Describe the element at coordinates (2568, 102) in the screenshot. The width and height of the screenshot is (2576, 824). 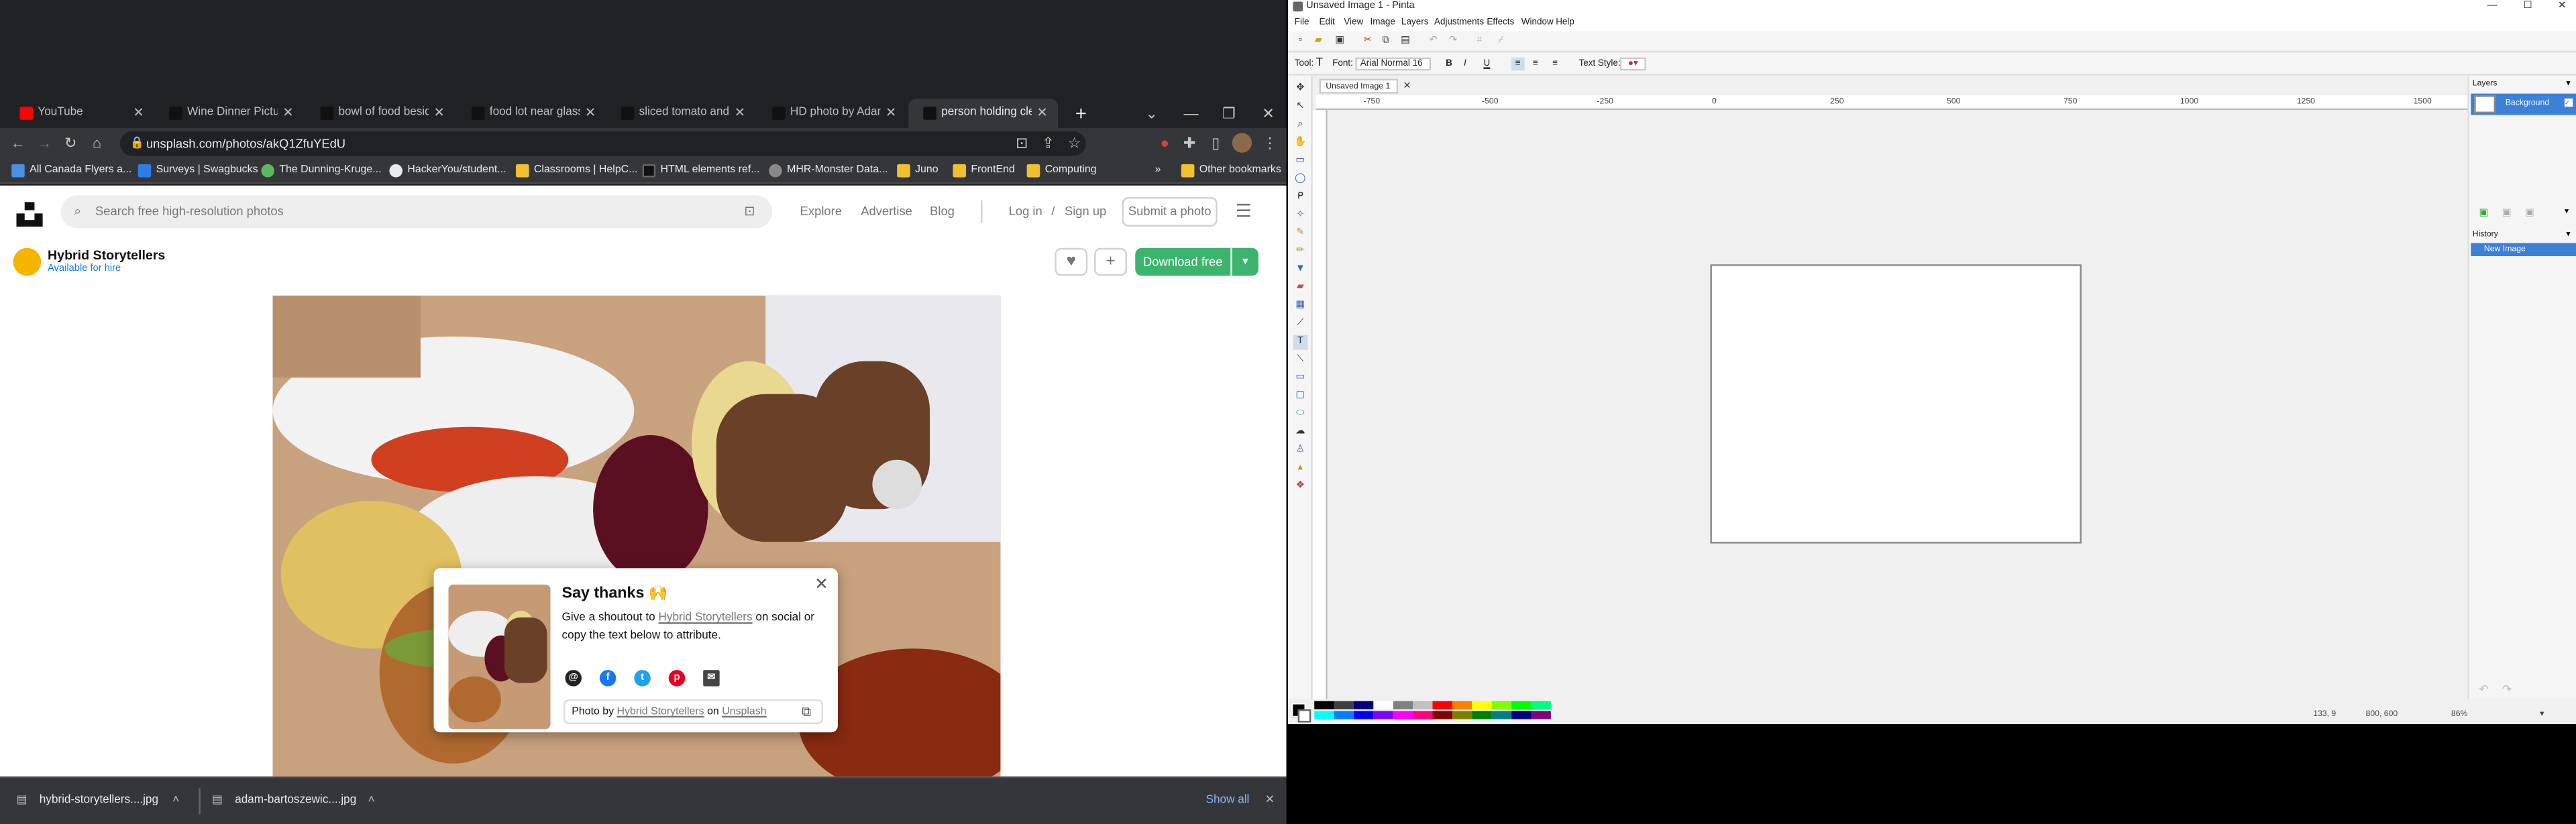
I see `layer-visible-checkbox: ✓` at that location.